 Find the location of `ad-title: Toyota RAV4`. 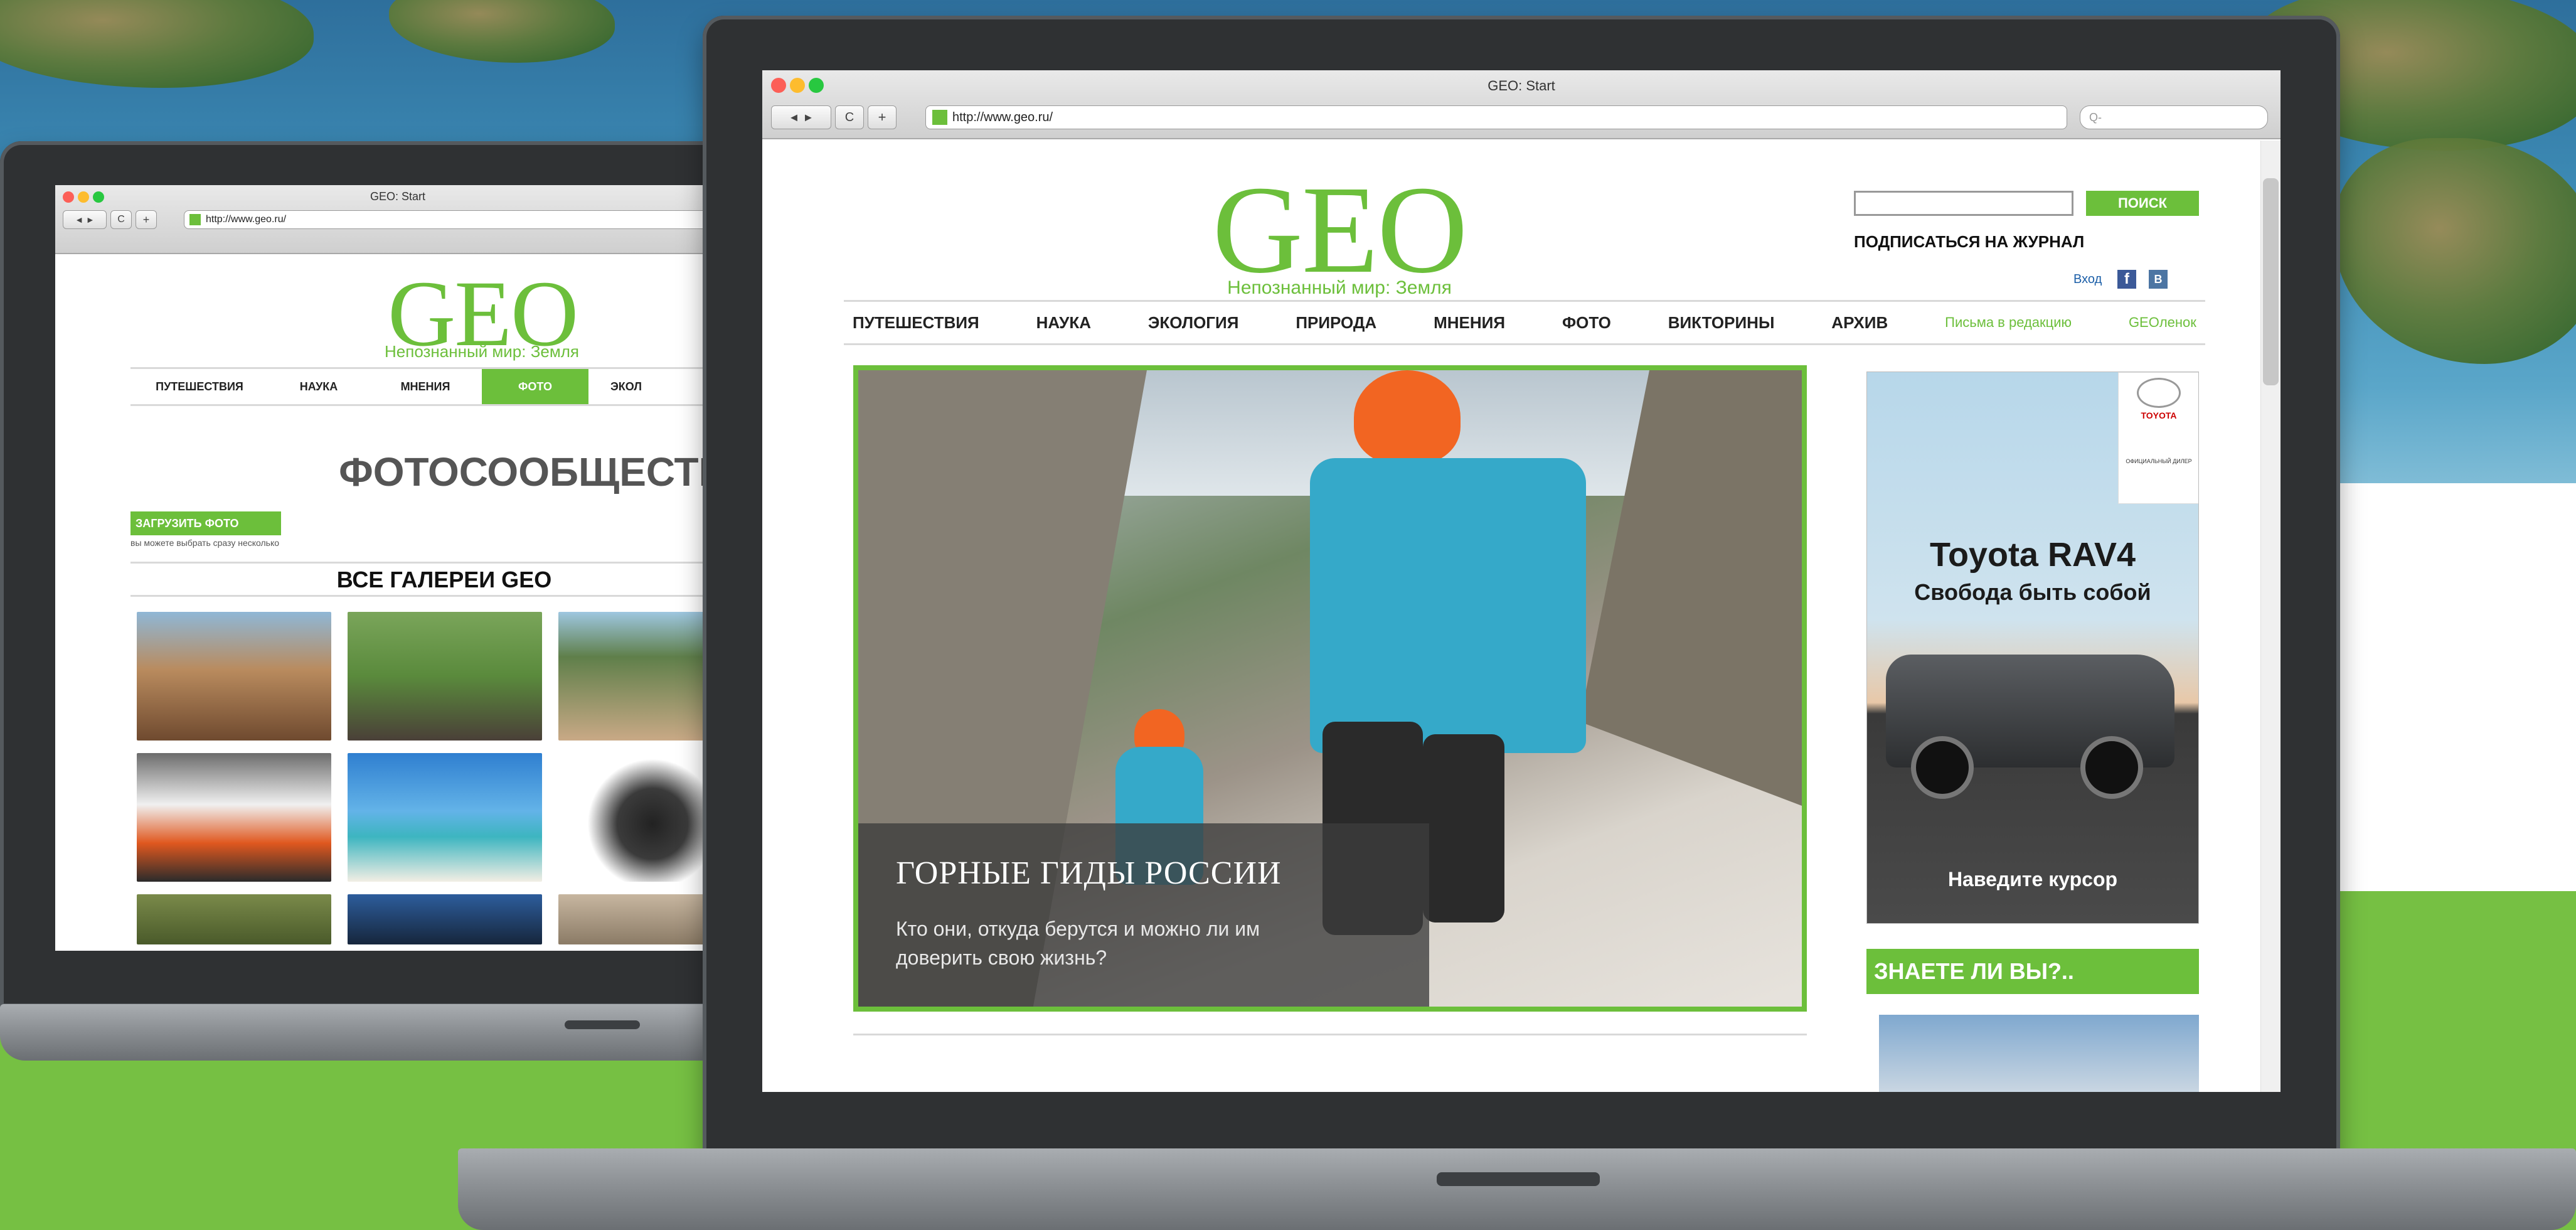

ad-title: Toyota RAV4 is located at coordinates (2032, 555).